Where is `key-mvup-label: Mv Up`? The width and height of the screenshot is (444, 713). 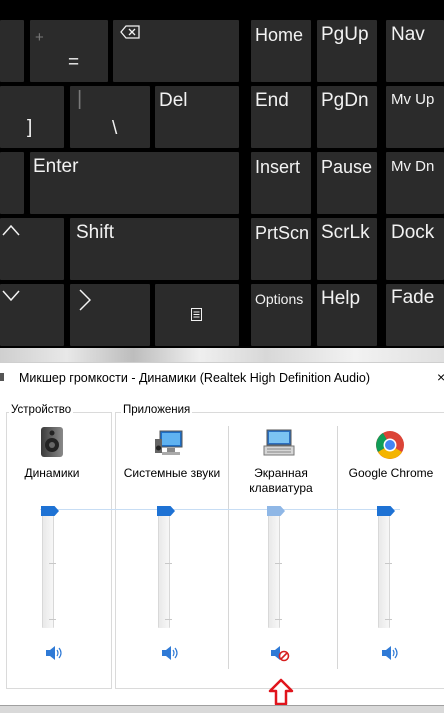 key-mvup-label: Mv Up is located at coordinates (413, 99).